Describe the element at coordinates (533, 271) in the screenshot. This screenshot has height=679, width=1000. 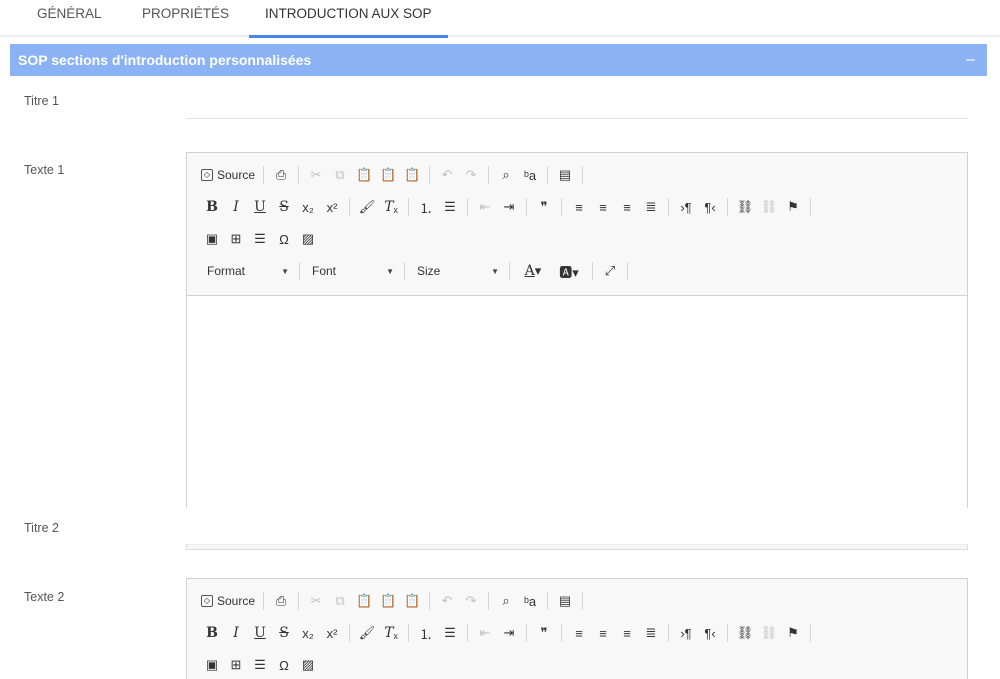
I see `text-color-button: A ▾` at that location.